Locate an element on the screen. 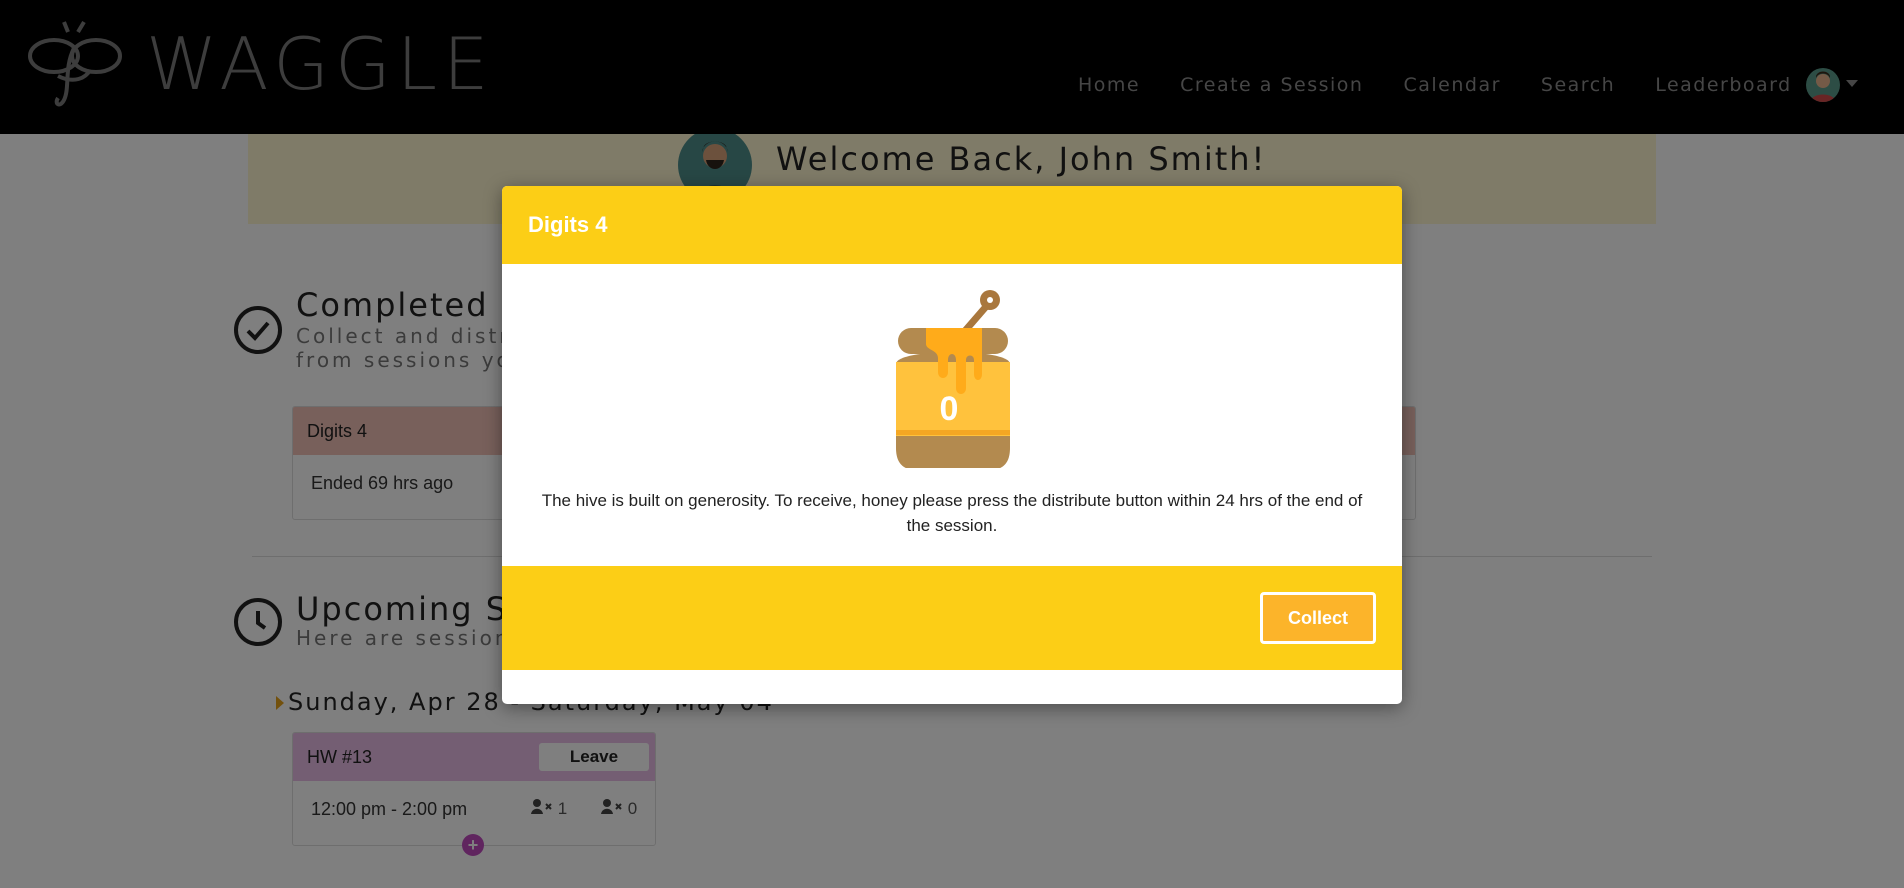  modal-footer: Collect is located at coordinates (952, 618).